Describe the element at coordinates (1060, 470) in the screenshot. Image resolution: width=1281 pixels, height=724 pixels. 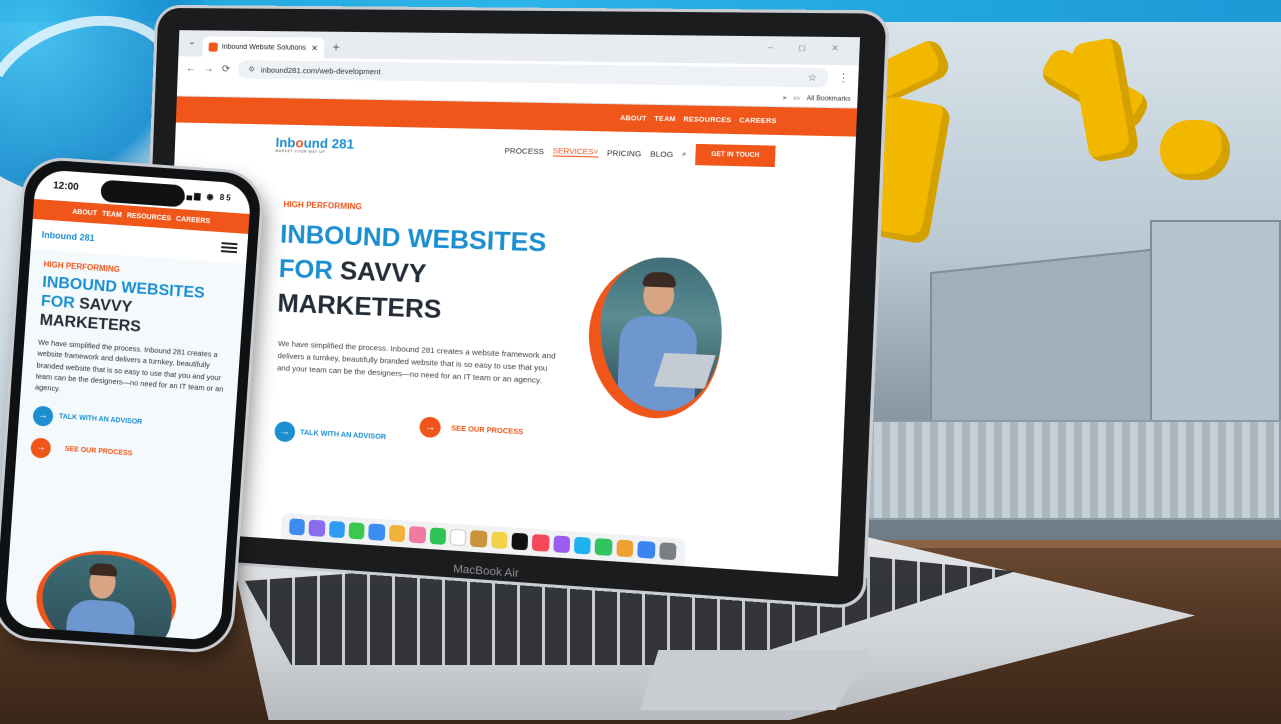
I see `factory-conveyor` at that location.